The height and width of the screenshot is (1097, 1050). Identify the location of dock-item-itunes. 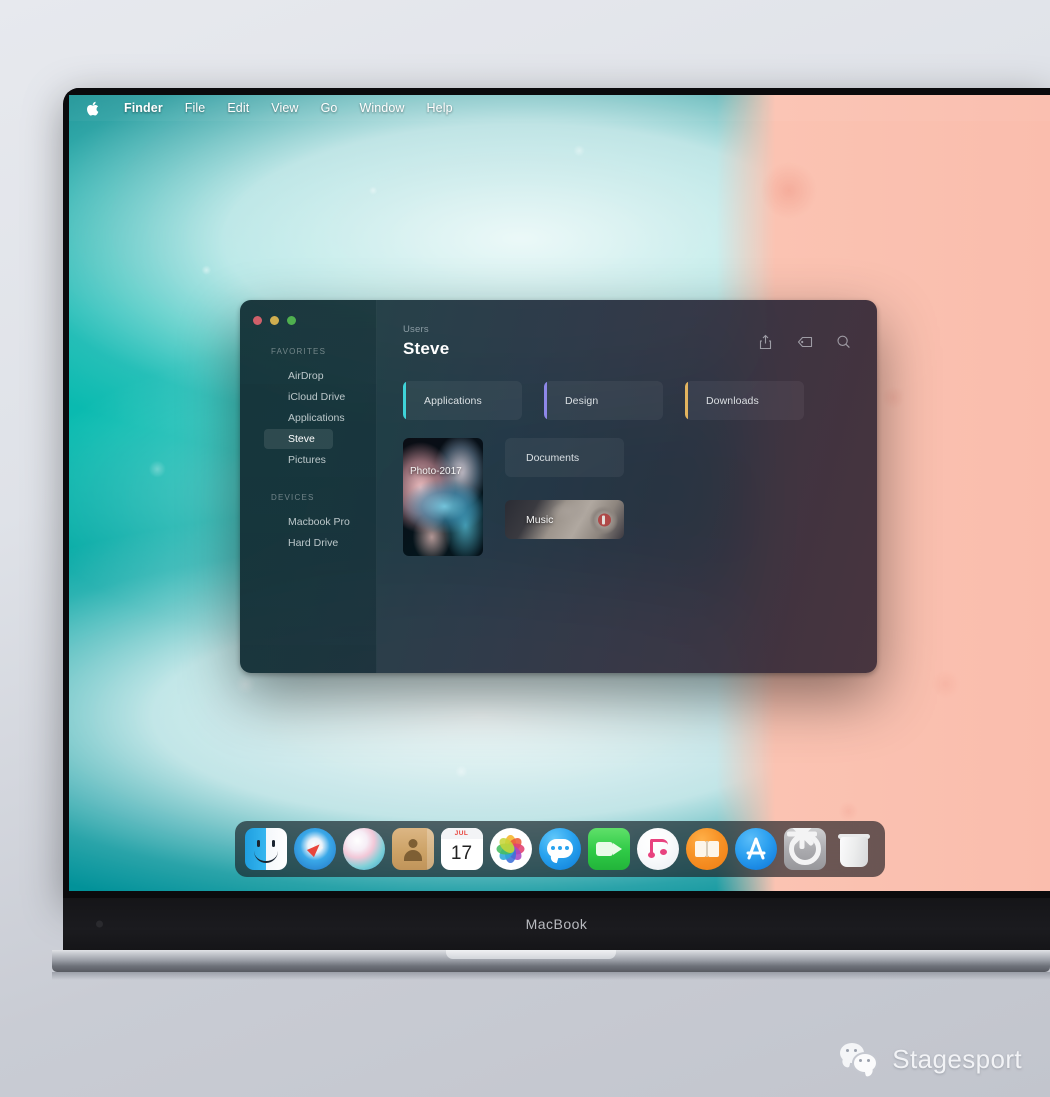
(657, 849).